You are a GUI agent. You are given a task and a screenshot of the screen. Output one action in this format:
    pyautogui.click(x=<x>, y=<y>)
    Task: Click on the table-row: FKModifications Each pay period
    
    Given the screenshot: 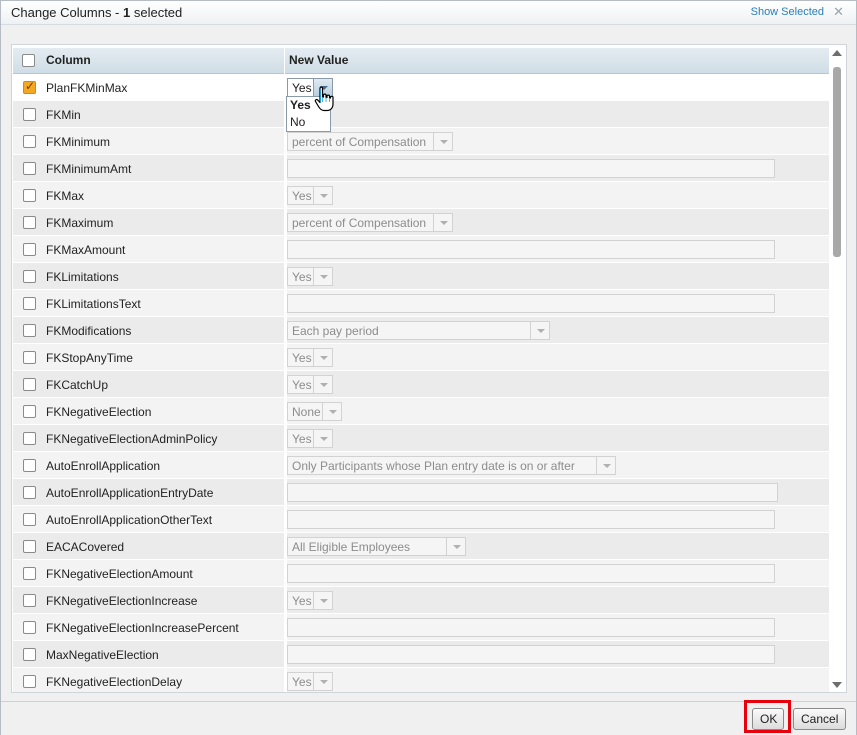 What is the action you would take?
    pyautogui.click(x=421, y=330)
    